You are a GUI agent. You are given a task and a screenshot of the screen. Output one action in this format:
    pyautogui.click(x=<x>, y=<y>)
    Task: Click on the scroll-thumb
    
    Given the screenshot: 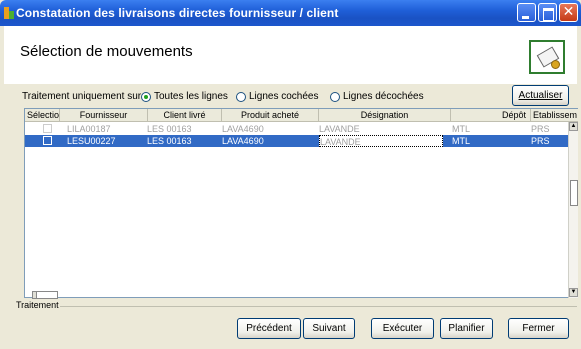 What is the action you would take?
    pyautogui.click(x=574, y=193)
    